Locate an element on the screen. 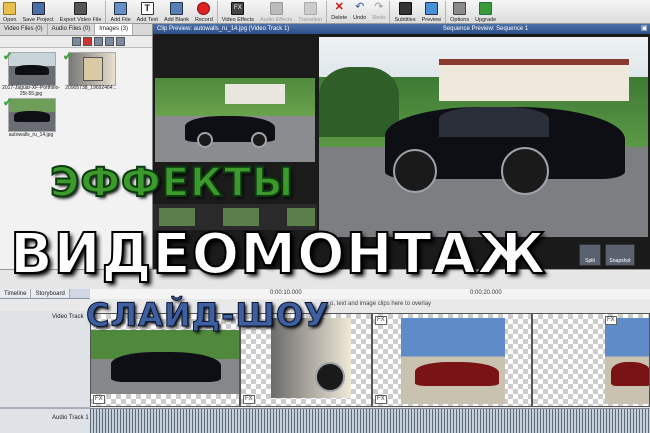 Image resolution: width=650 pixels, height=433 pixels. timeline-clip: FX FX is located at coordinates (452, 360).